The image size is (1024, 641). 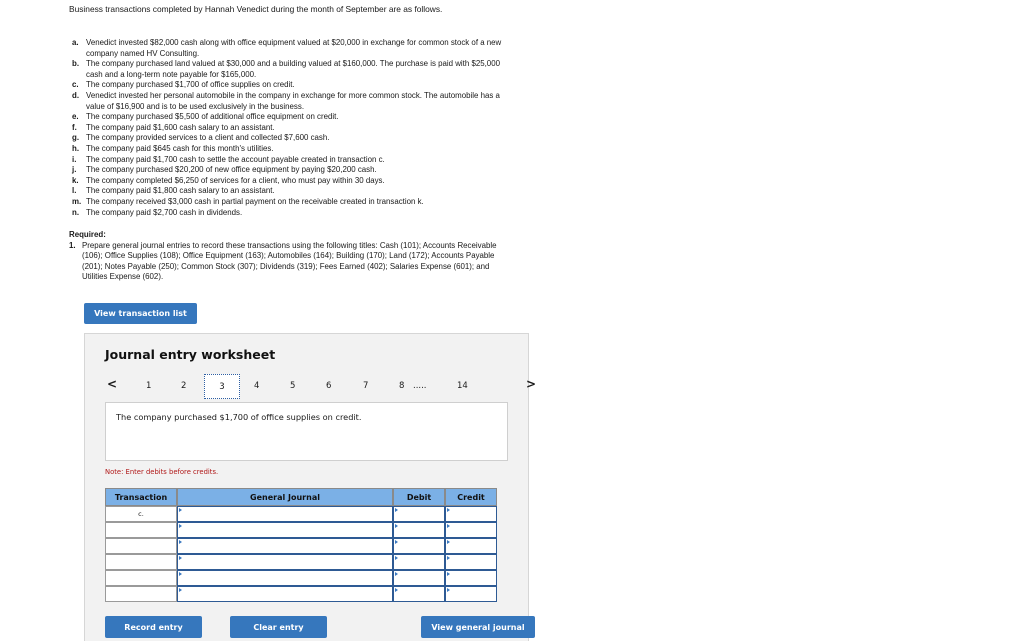 I want to click on debit-credit-note: Note: Enter debits before credits., so click(x=162, y=472).